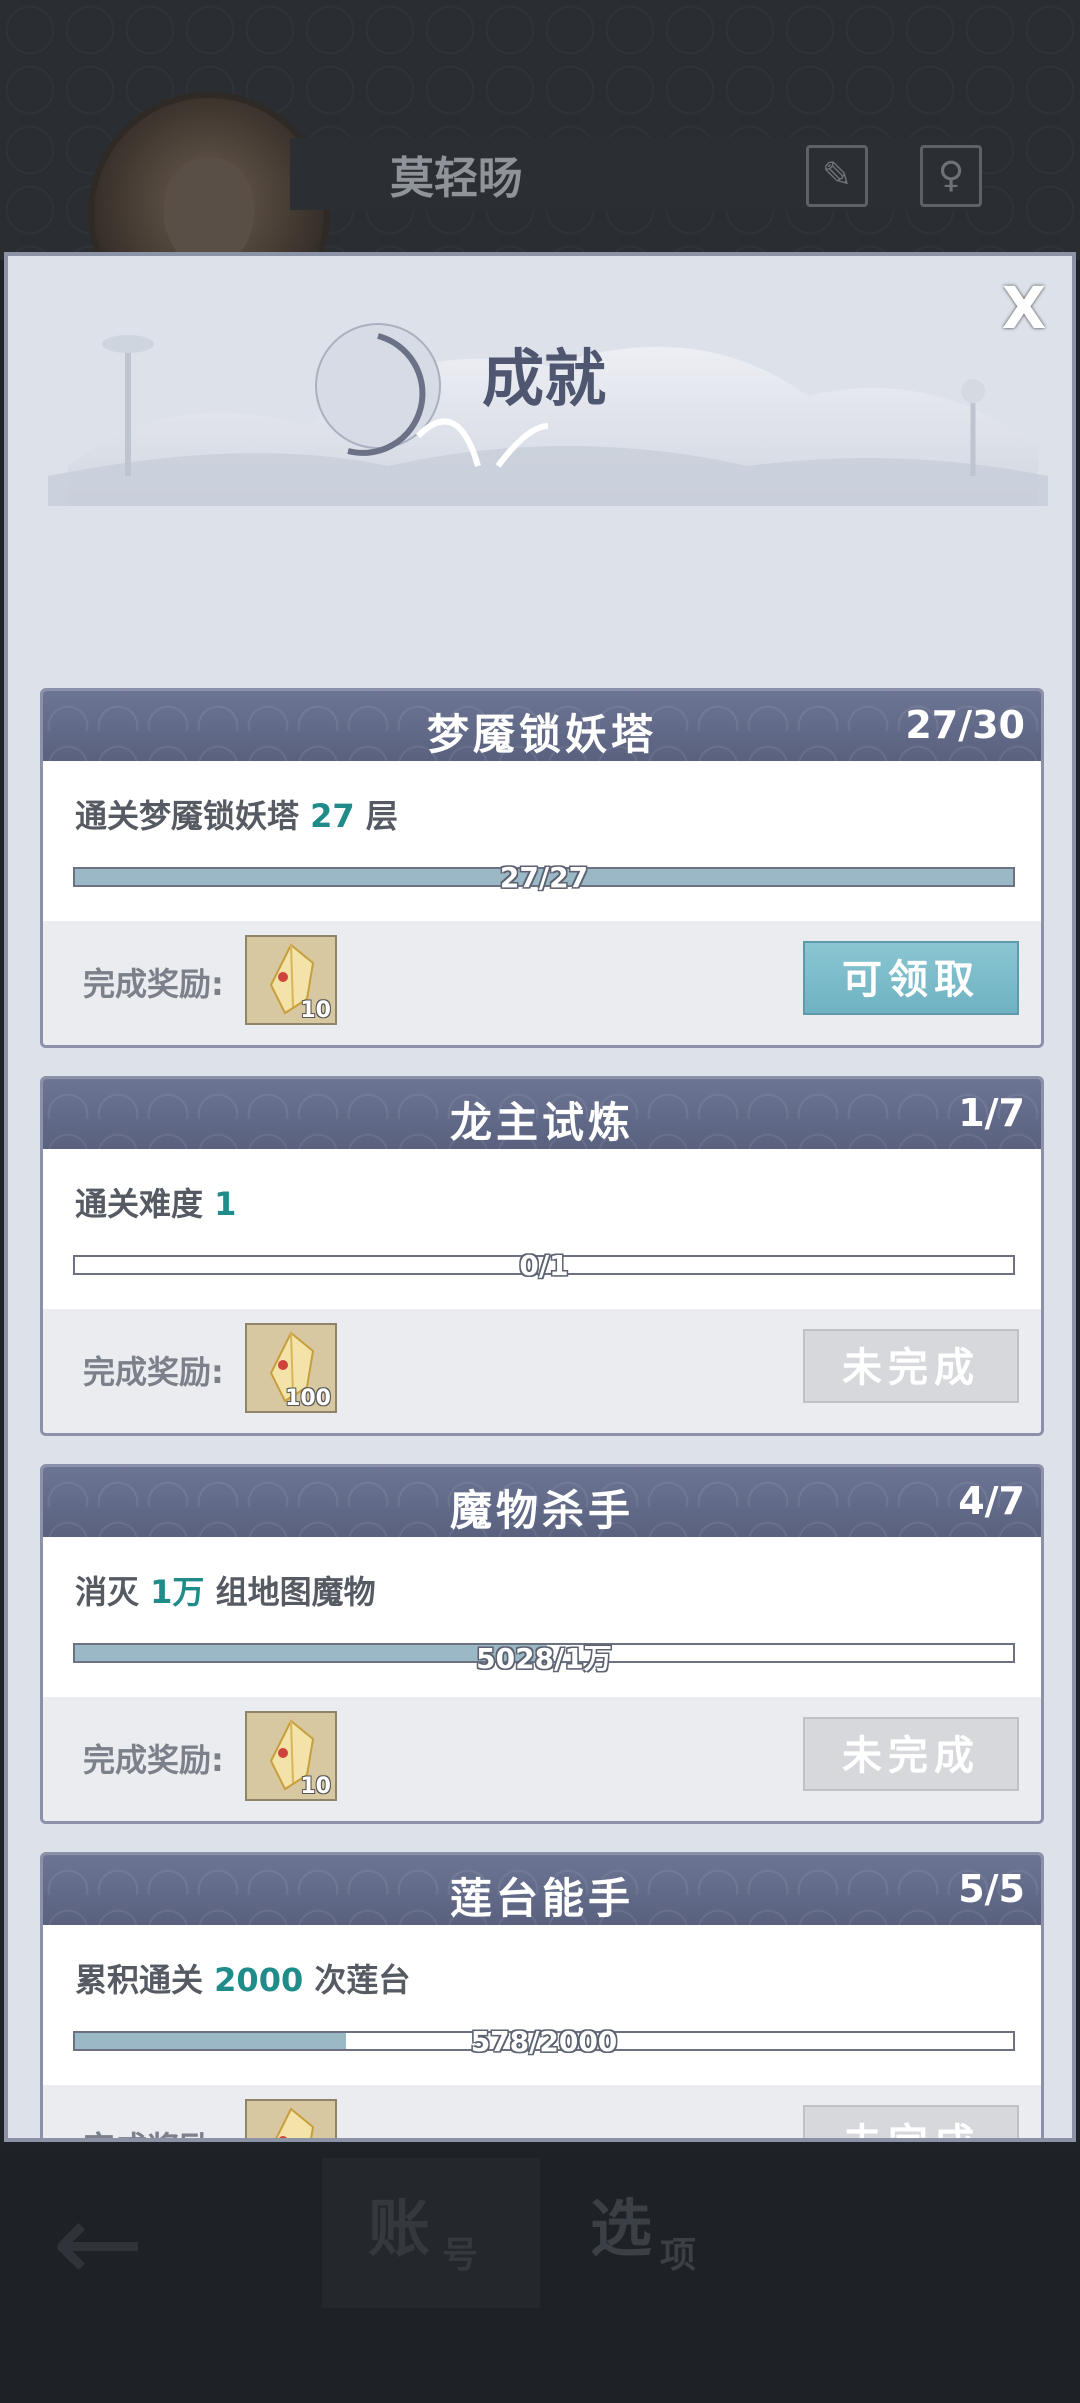  Describe the element at coordinates (542, 1617) in the screenshot. I see `card-body: 消灭 1万 组地图魔物 5028/1万` at that location.